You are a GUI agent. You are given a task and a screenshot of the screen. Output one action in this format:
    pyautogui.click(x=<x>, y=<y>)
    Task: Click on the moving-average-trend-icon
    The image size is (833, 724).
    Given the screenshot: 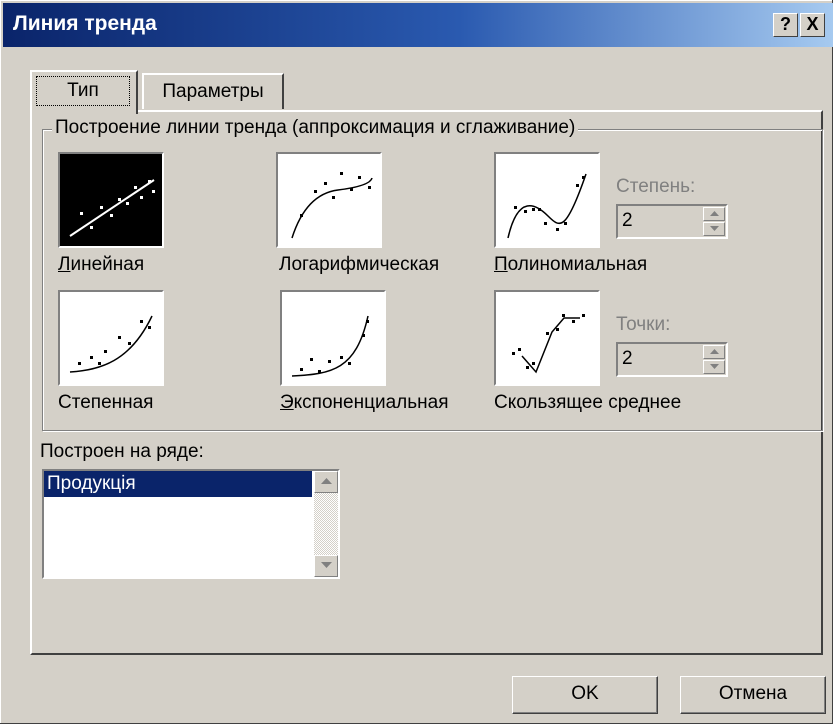 What is the action you would take?
    pyautogui.click(x=547, y=338)
    